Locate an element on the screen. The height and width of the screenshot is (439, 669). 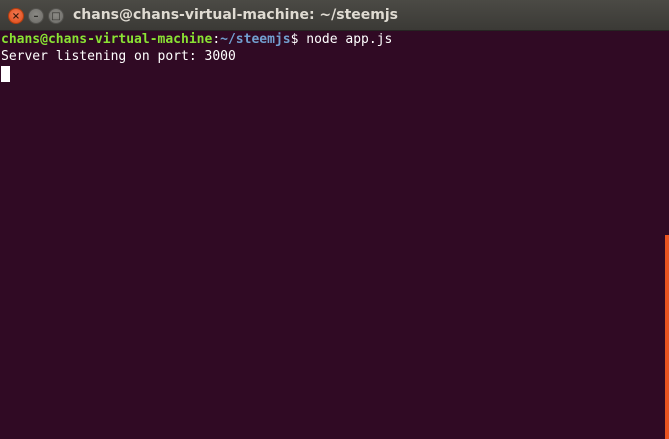
prompt-path: ~/steemjs is located at coordinates (255, 39).